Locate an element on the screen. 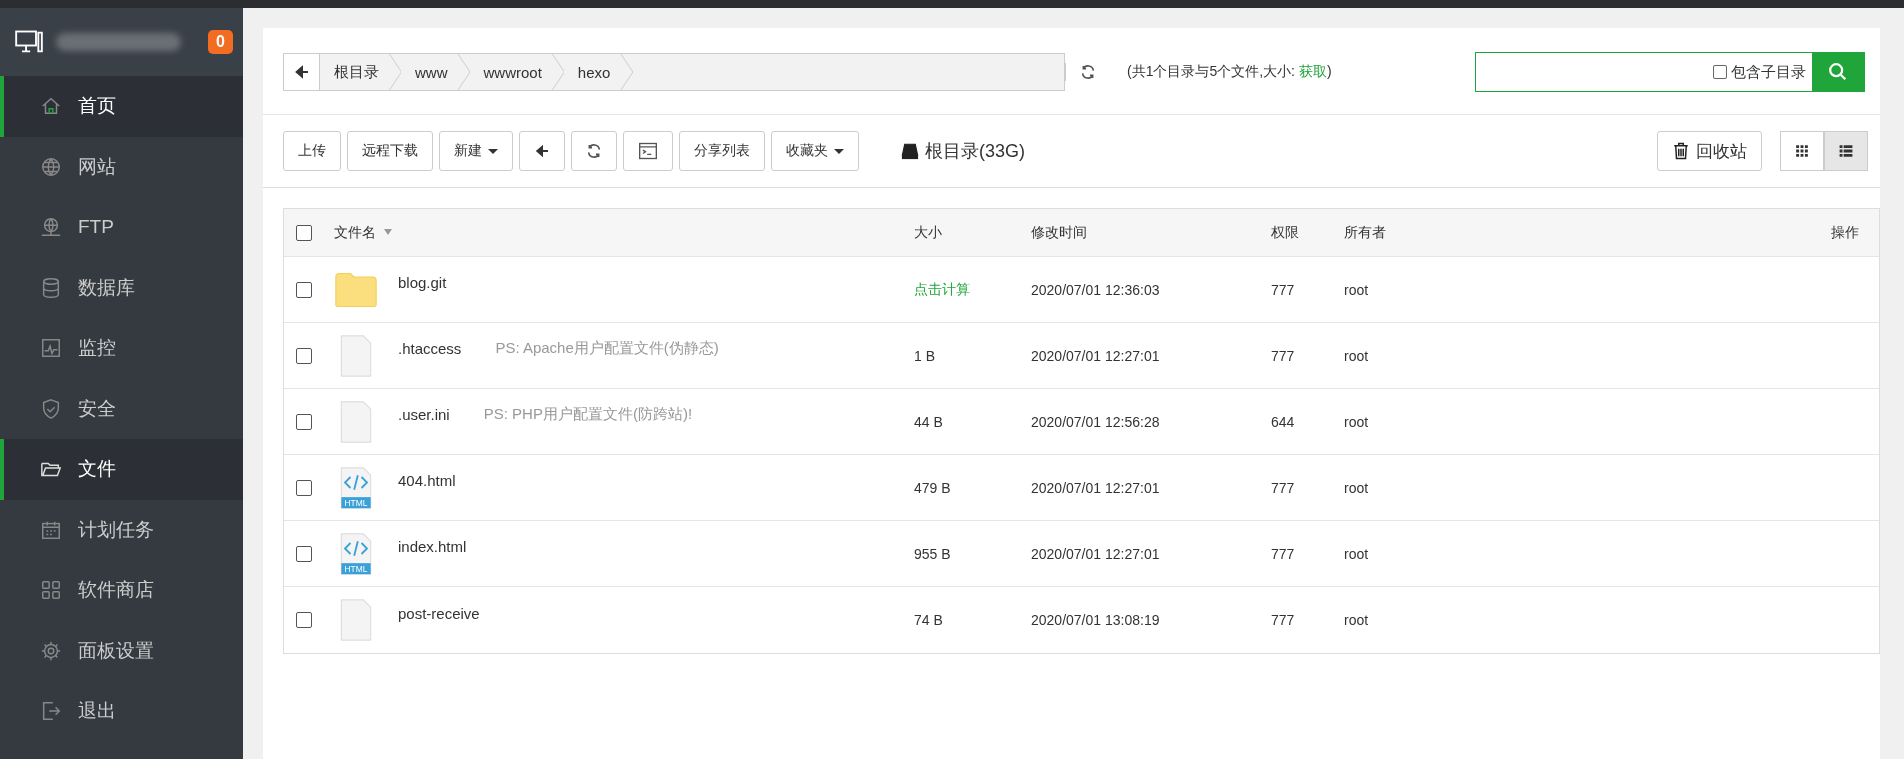 This screenshot has height=759, width=1904. settings-icon is located at coordinates (51, 650).